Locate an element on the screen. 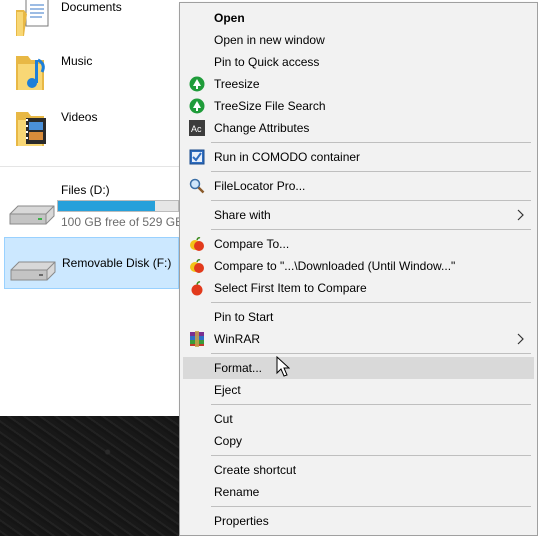 Image resolution: width=538 pixels, height=536 pixels. attributes-icon-text: Ac is located at coordinates (196, 129).